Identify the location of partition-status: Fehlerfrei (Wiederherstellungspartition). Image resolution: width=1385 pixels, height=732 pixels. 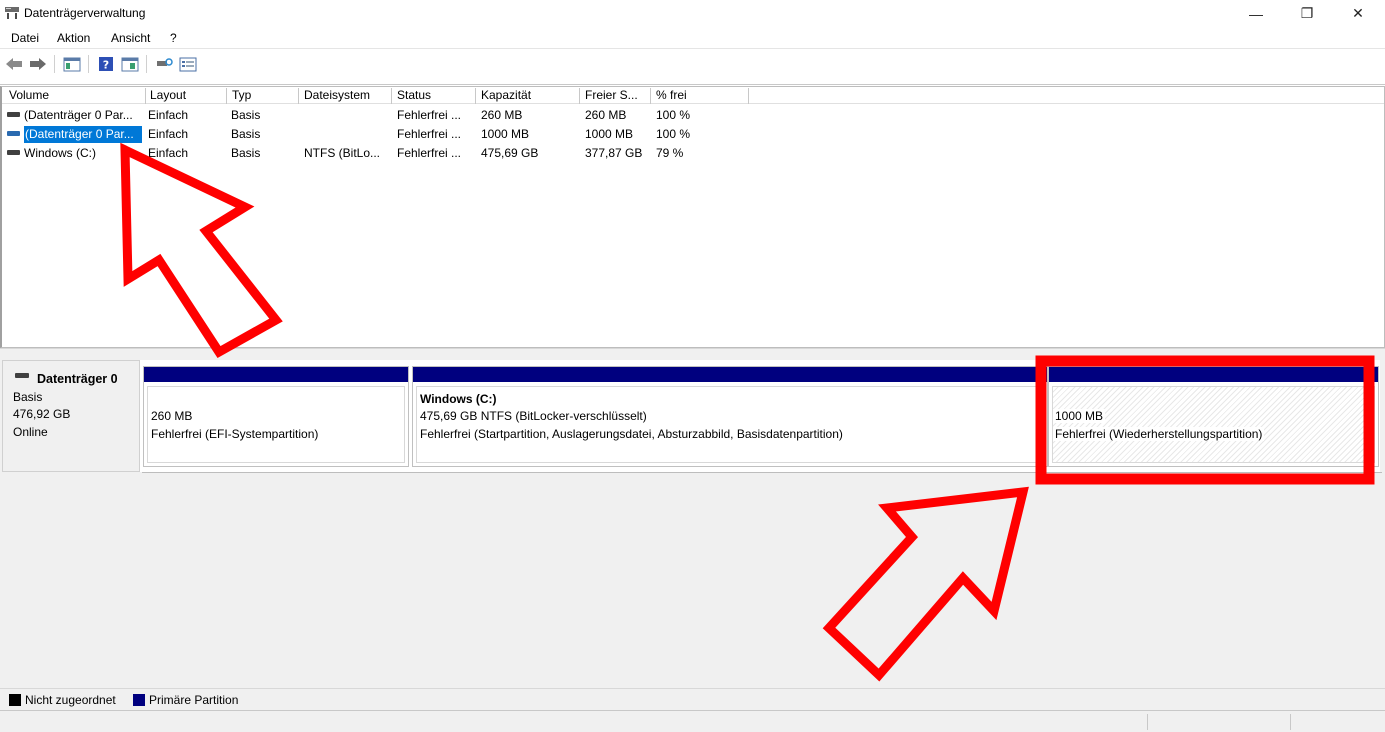
(1159, 434).